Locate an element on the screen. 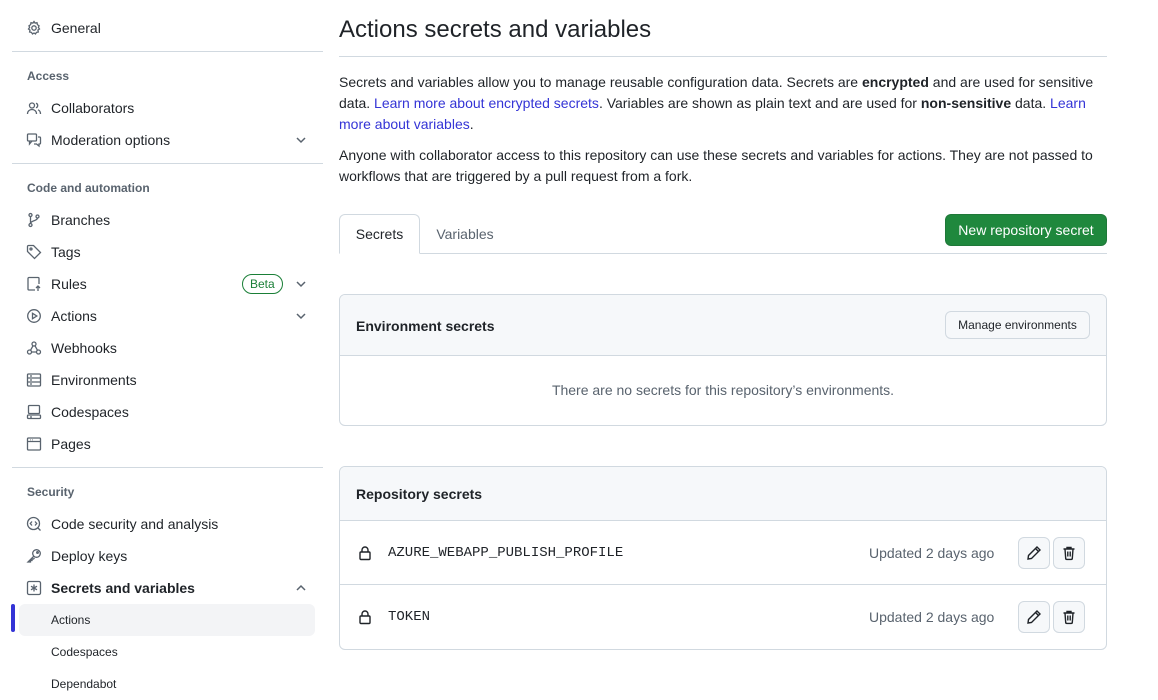 The width and height of the screenshot is (1158, 700). beta-badge: Beta is located at coordinates (262, 284).